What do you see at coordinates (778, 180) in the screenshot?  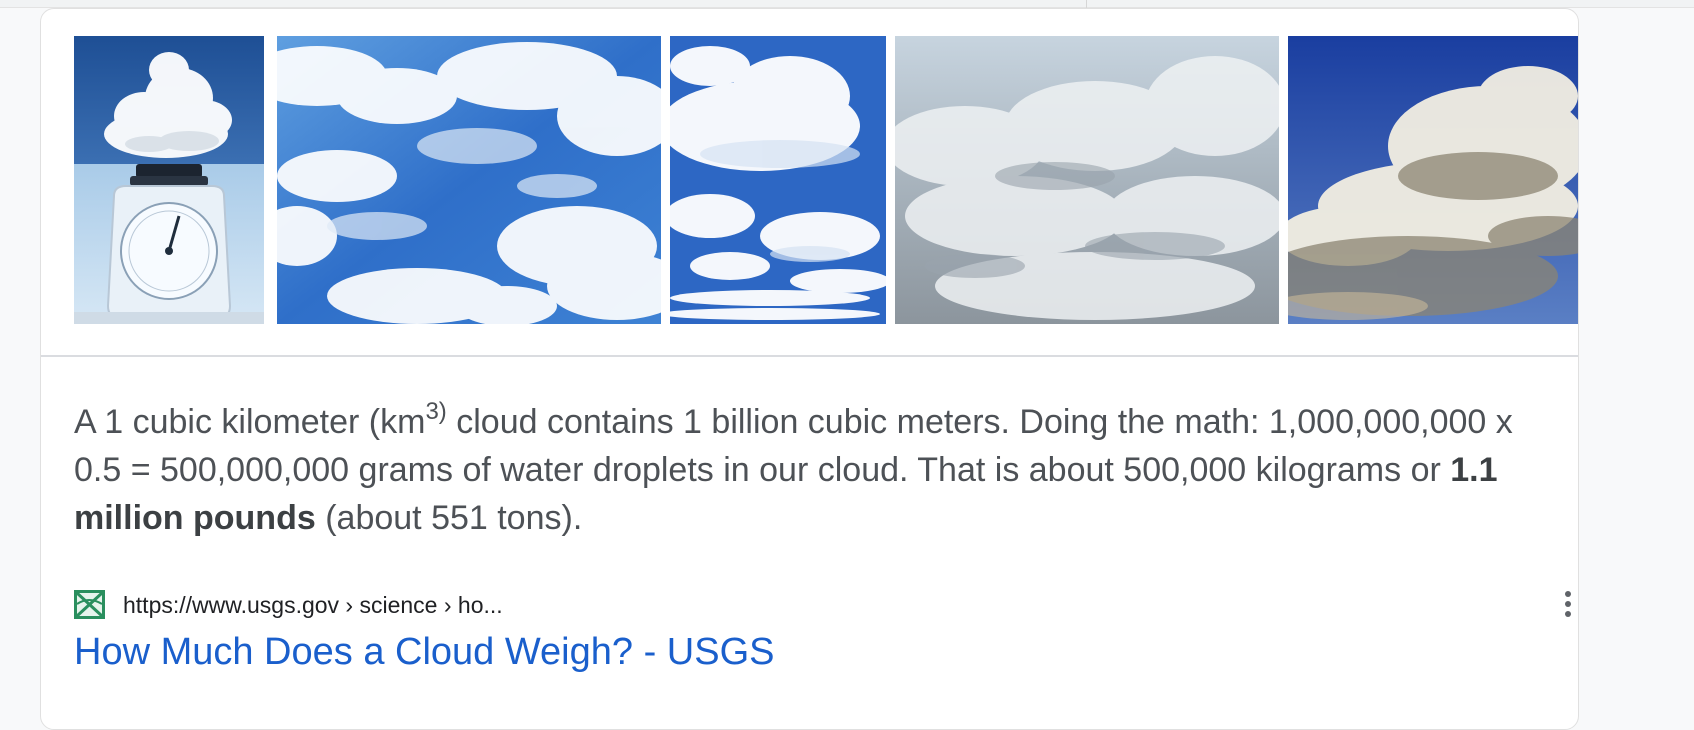 I see `cumulus-clouds-image` at bounding box center [778, 180].